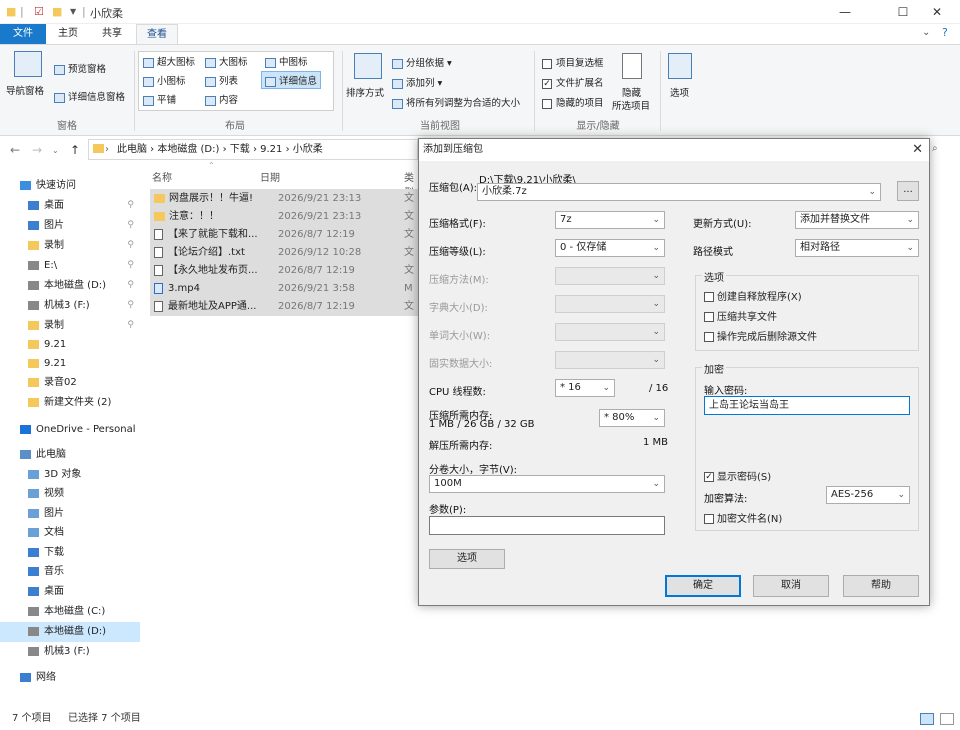  Describe the element at coordinates (610, 360) in the screenshot. I see `solid-select: ⌄` at that location.